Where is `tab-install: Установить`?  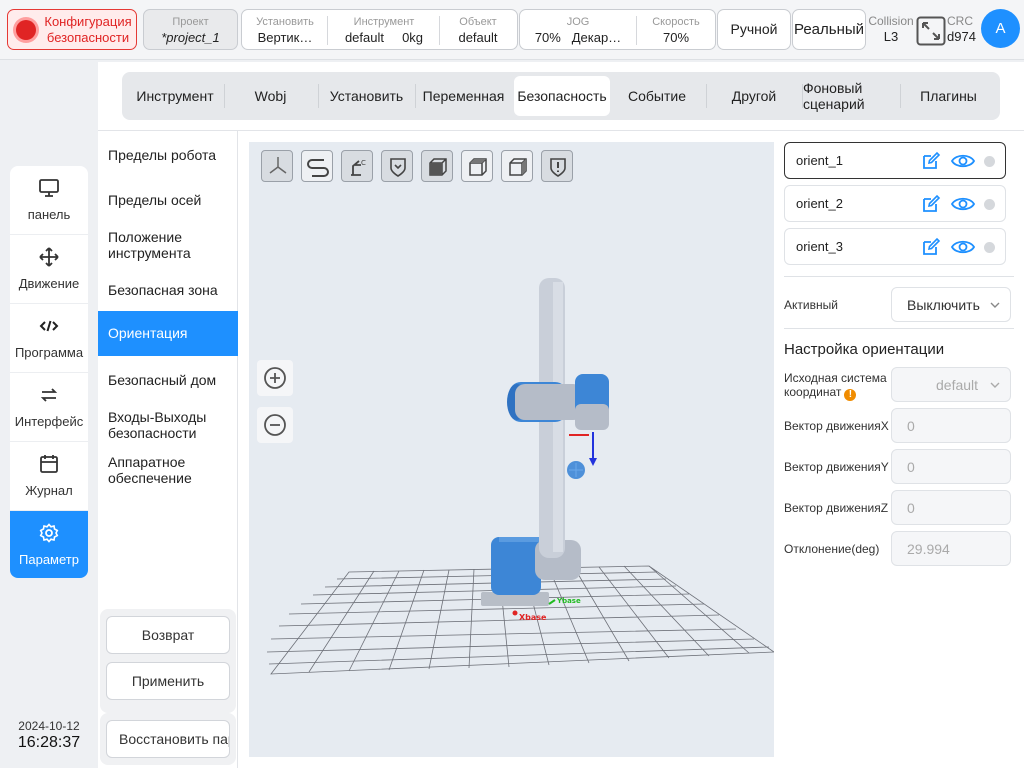
tab-install: Установить is located at coordinates (366, 96).